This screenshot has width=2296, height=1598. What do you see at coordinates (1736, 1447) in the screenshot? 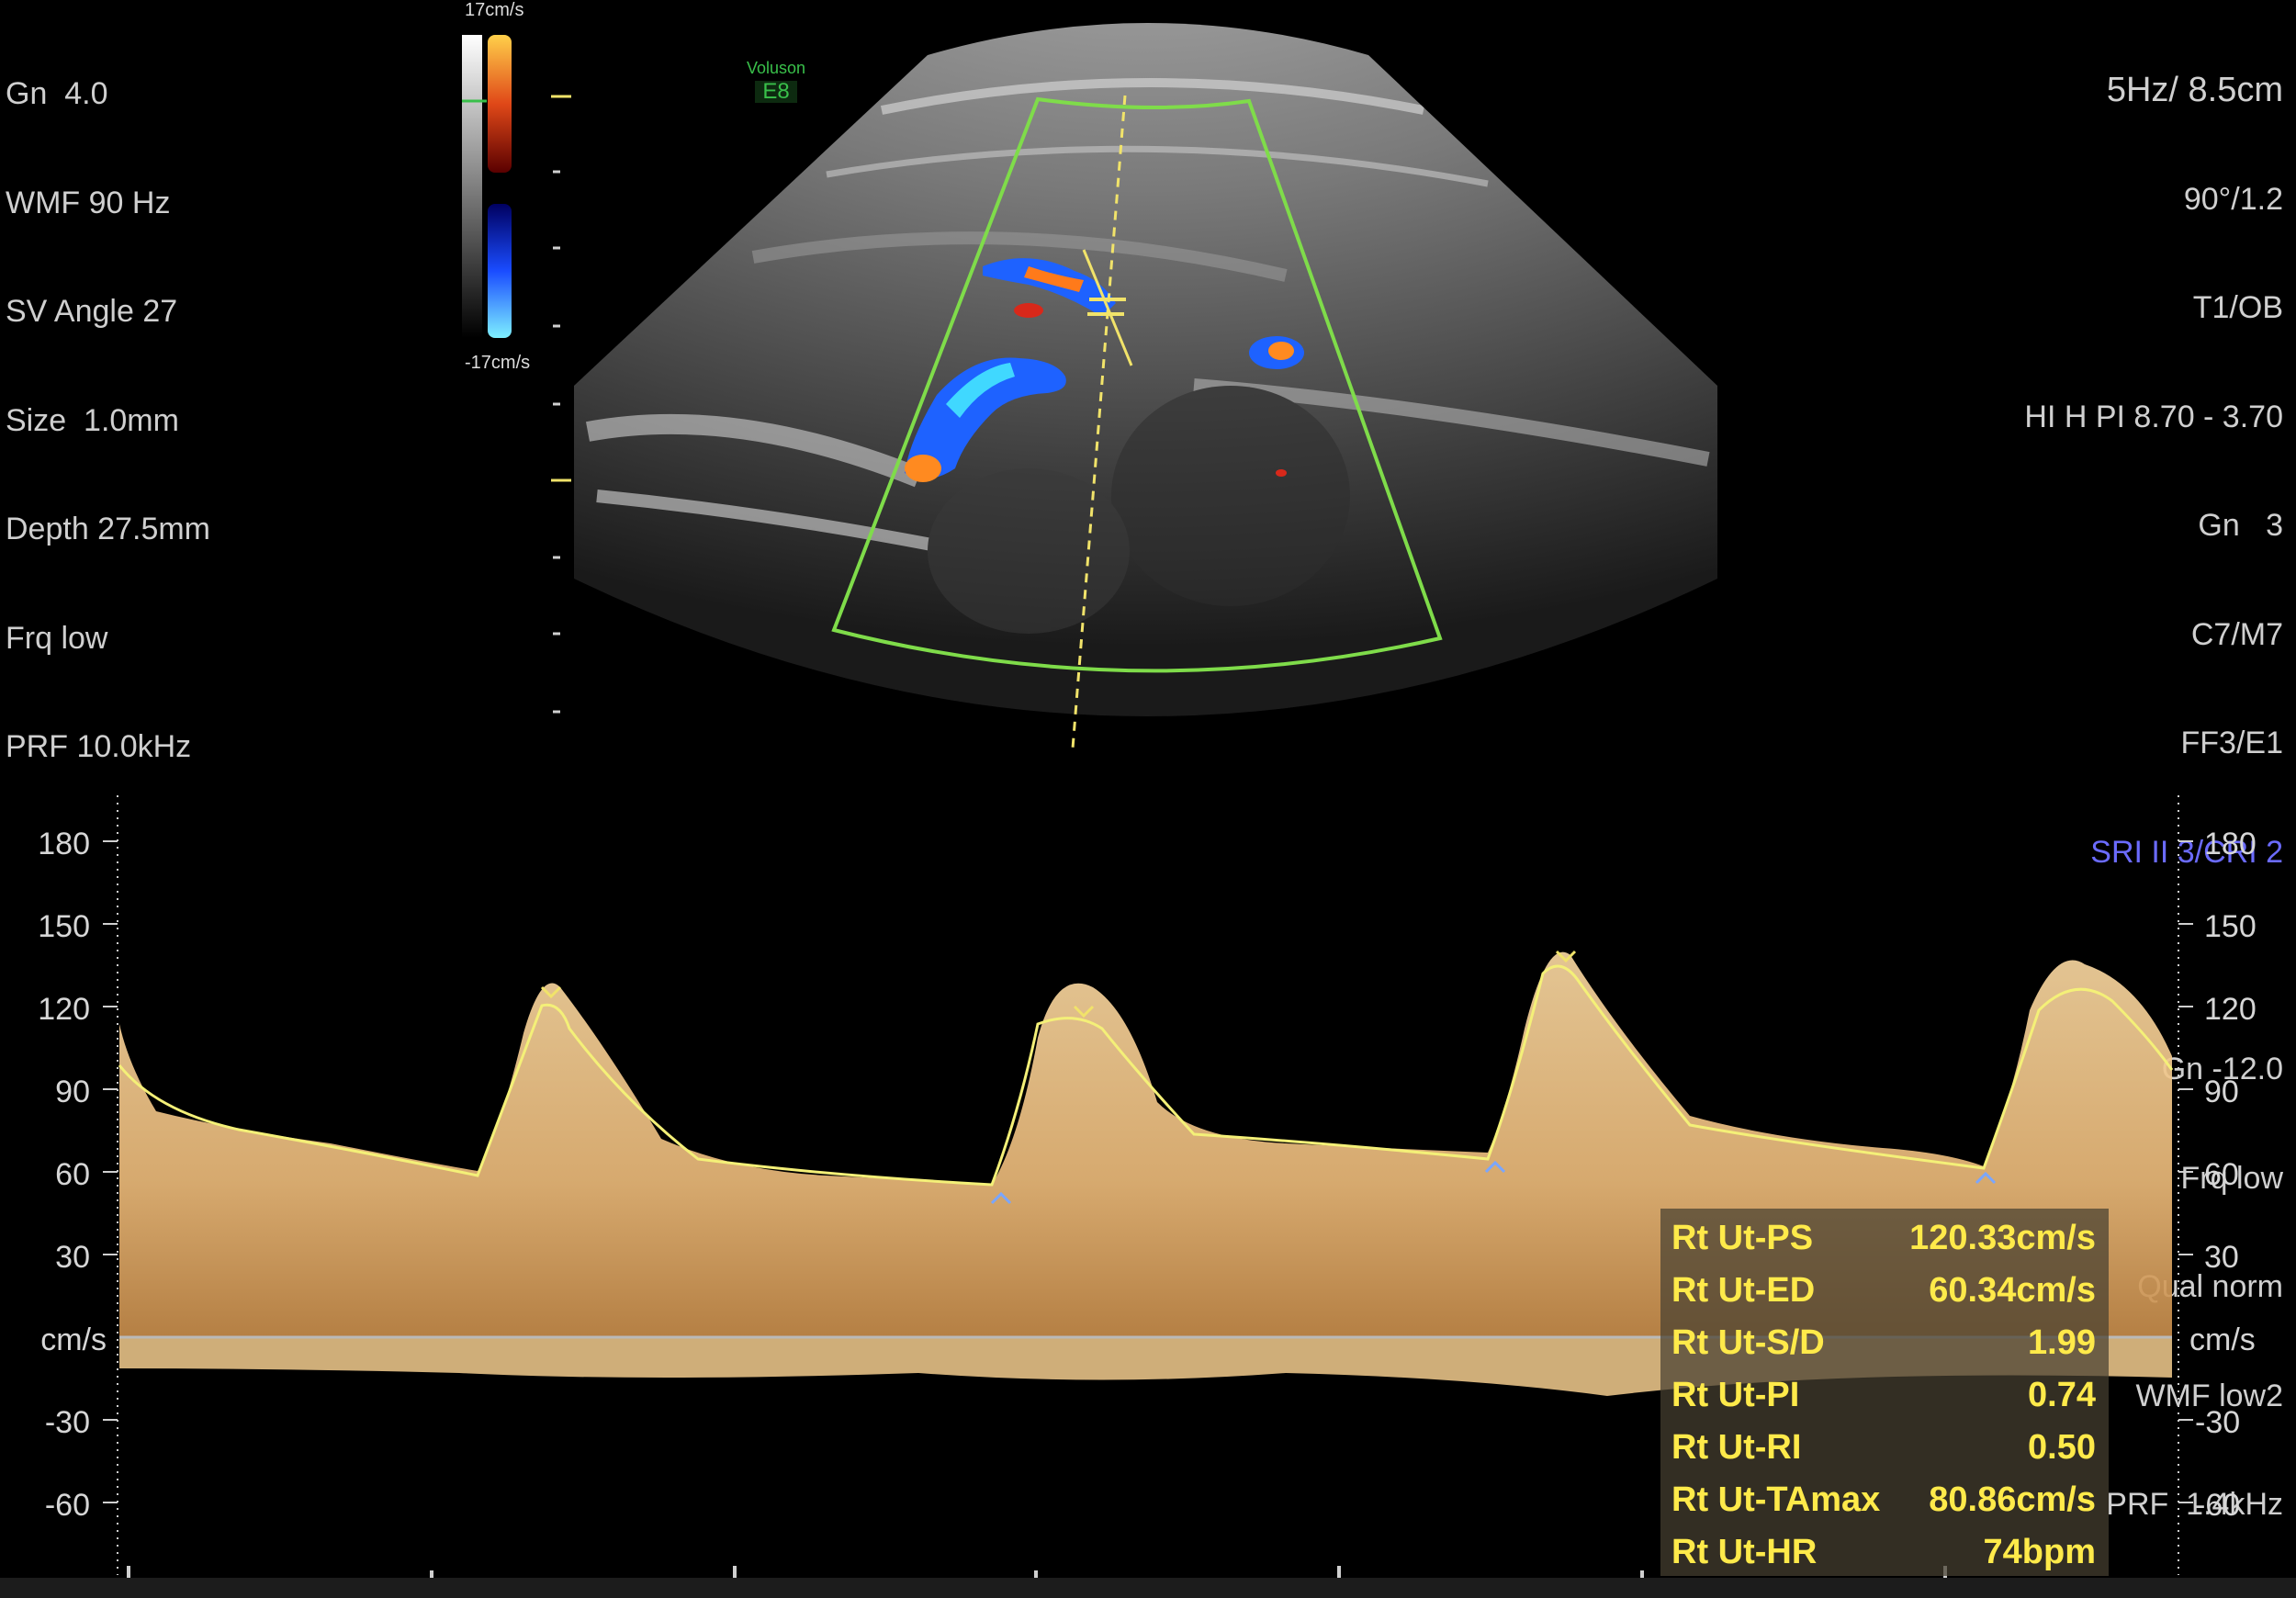
I see `meas-label: Rt Ut-RI` at bounding box center [1736, 1447].